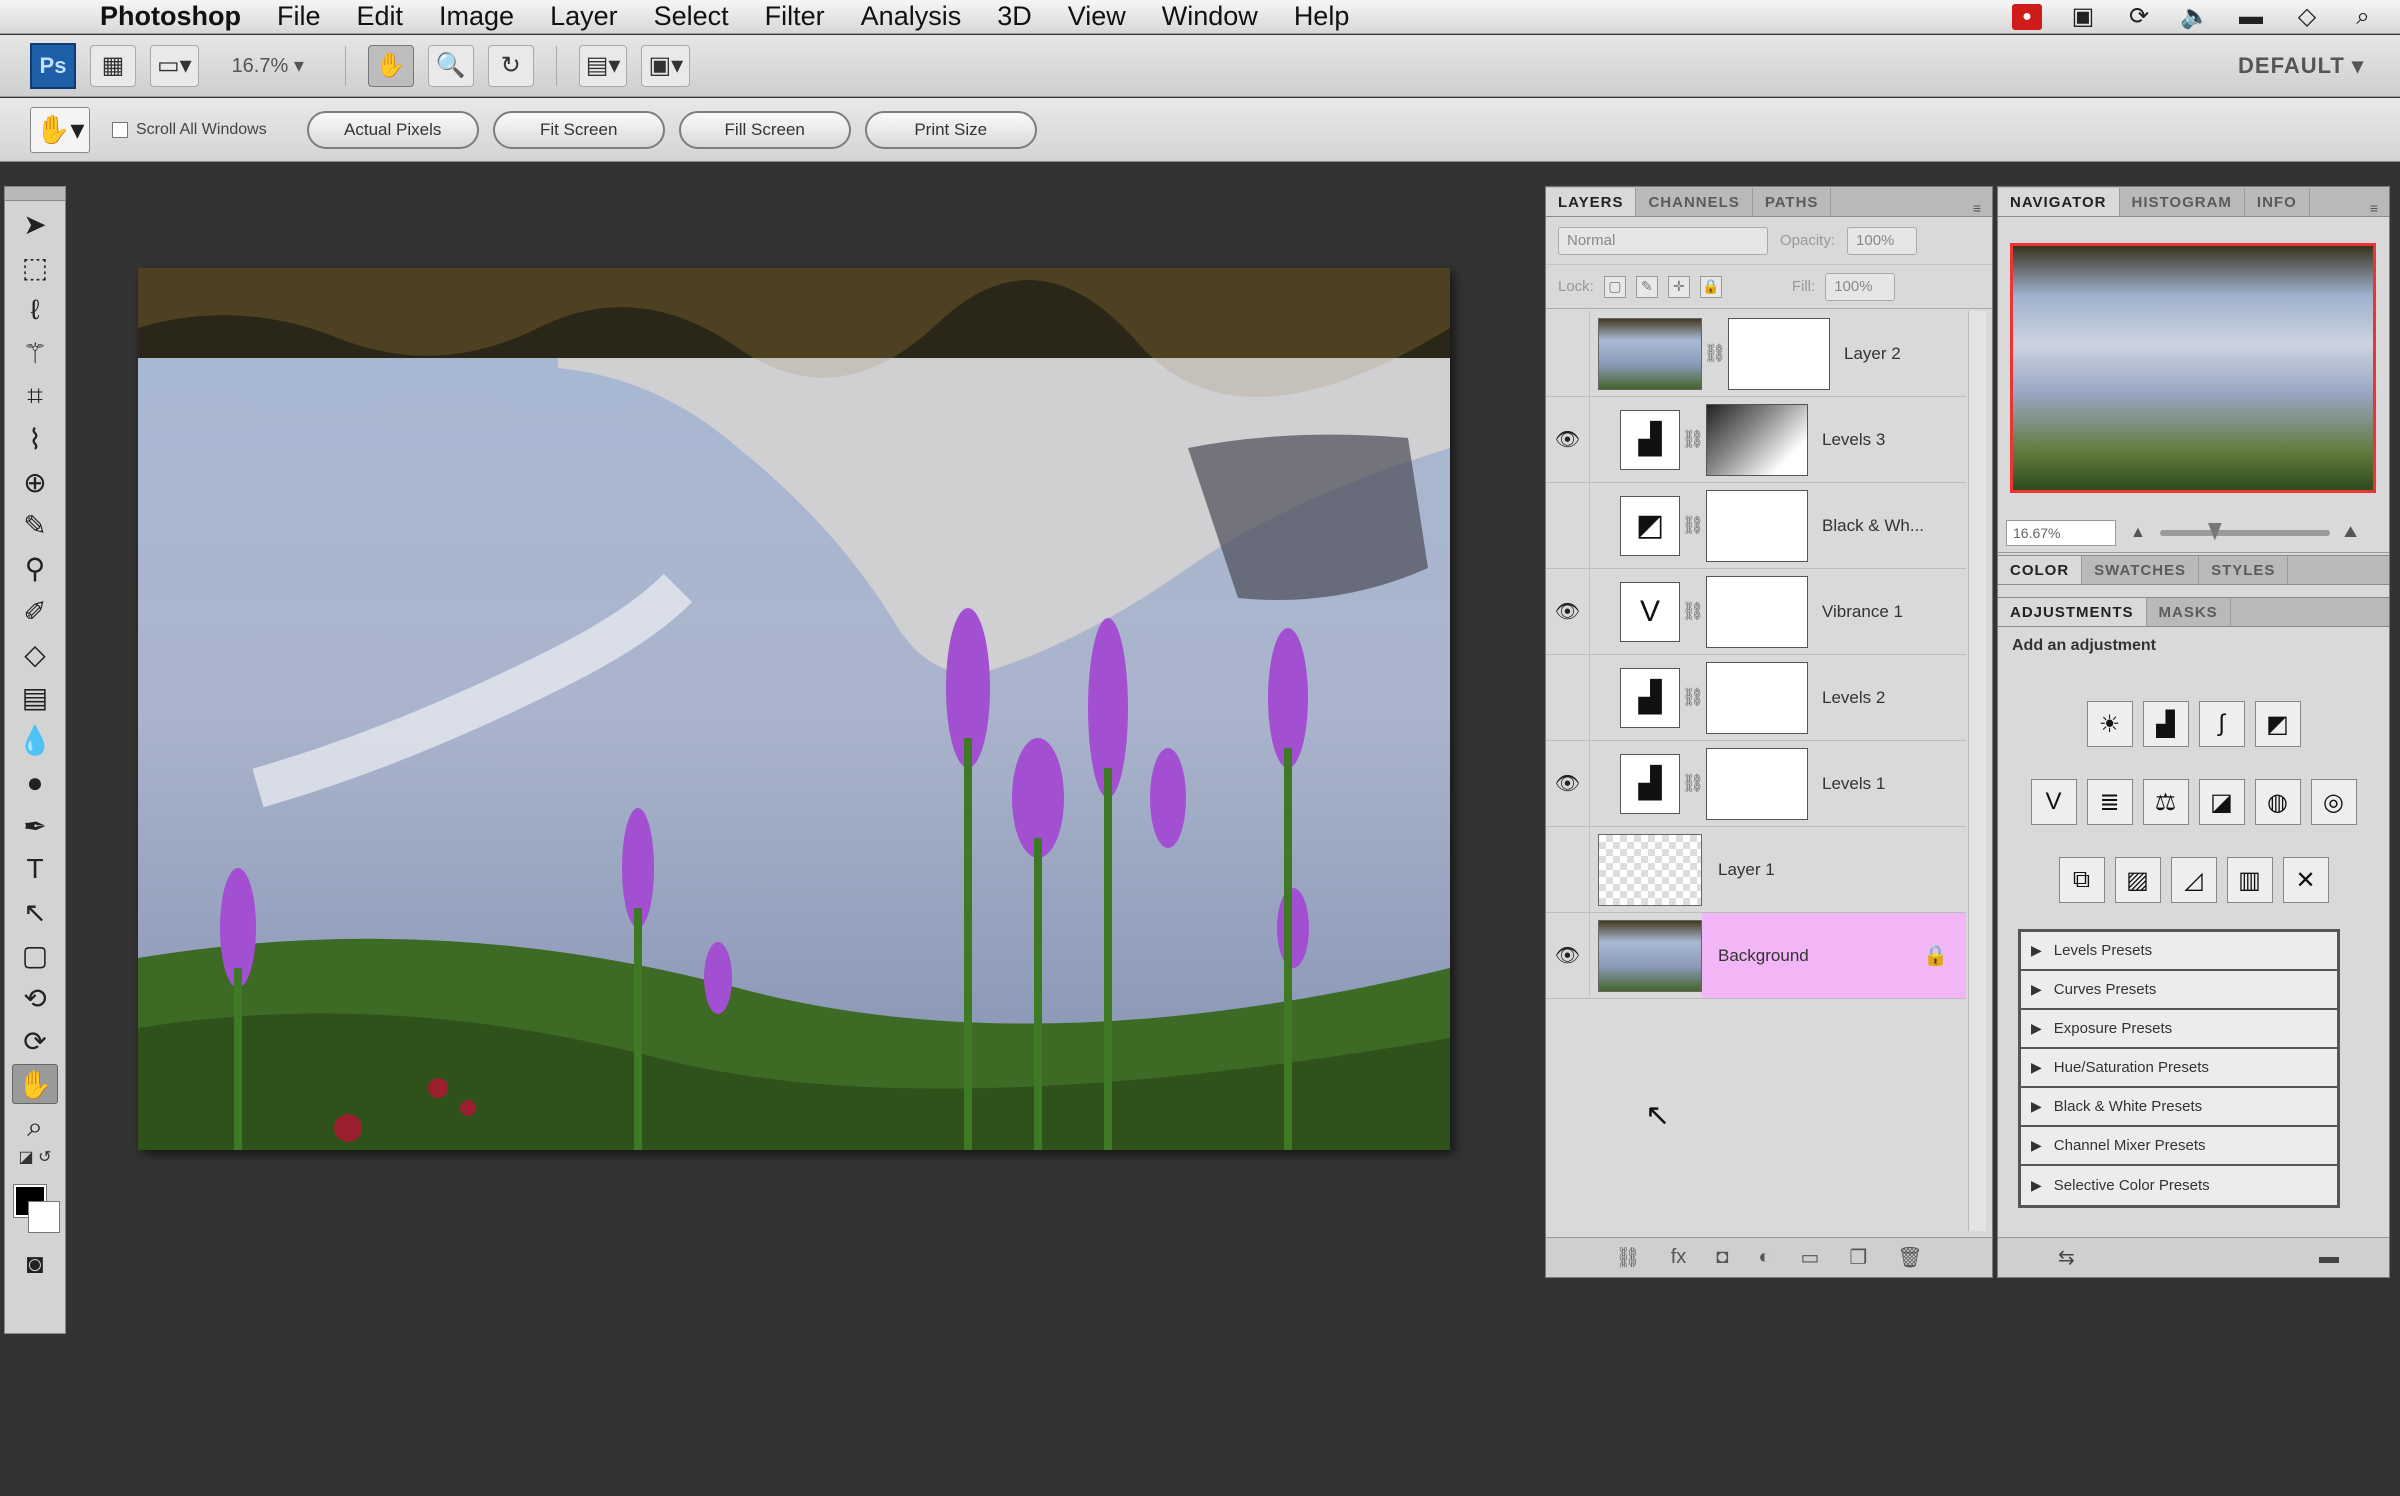 This screenshot has width=2400, height=1496. What do you see at coordinates (2066, 1257) in the screenshot?
I see `return-to-list-icon: ⇆` at bounding box center [2066, 1257].